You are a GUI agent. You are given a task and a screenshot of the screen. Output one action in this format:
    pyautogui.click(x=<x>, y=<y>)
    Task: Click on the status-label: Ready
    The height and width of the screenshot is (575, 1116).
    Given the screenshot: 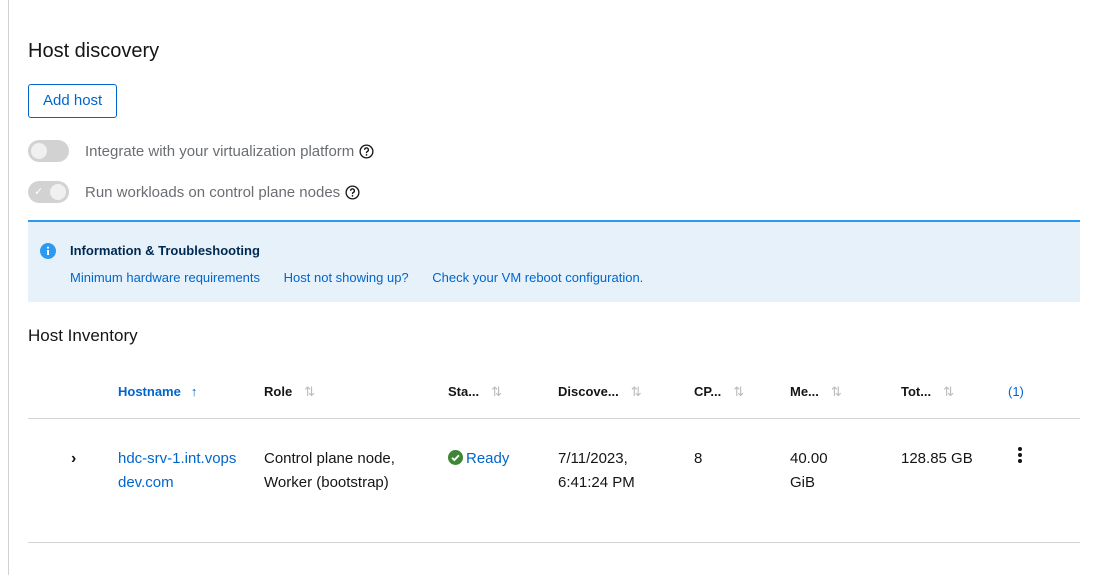 What is the action you would take?
    pyautogui.click(x=488, y=458)
    